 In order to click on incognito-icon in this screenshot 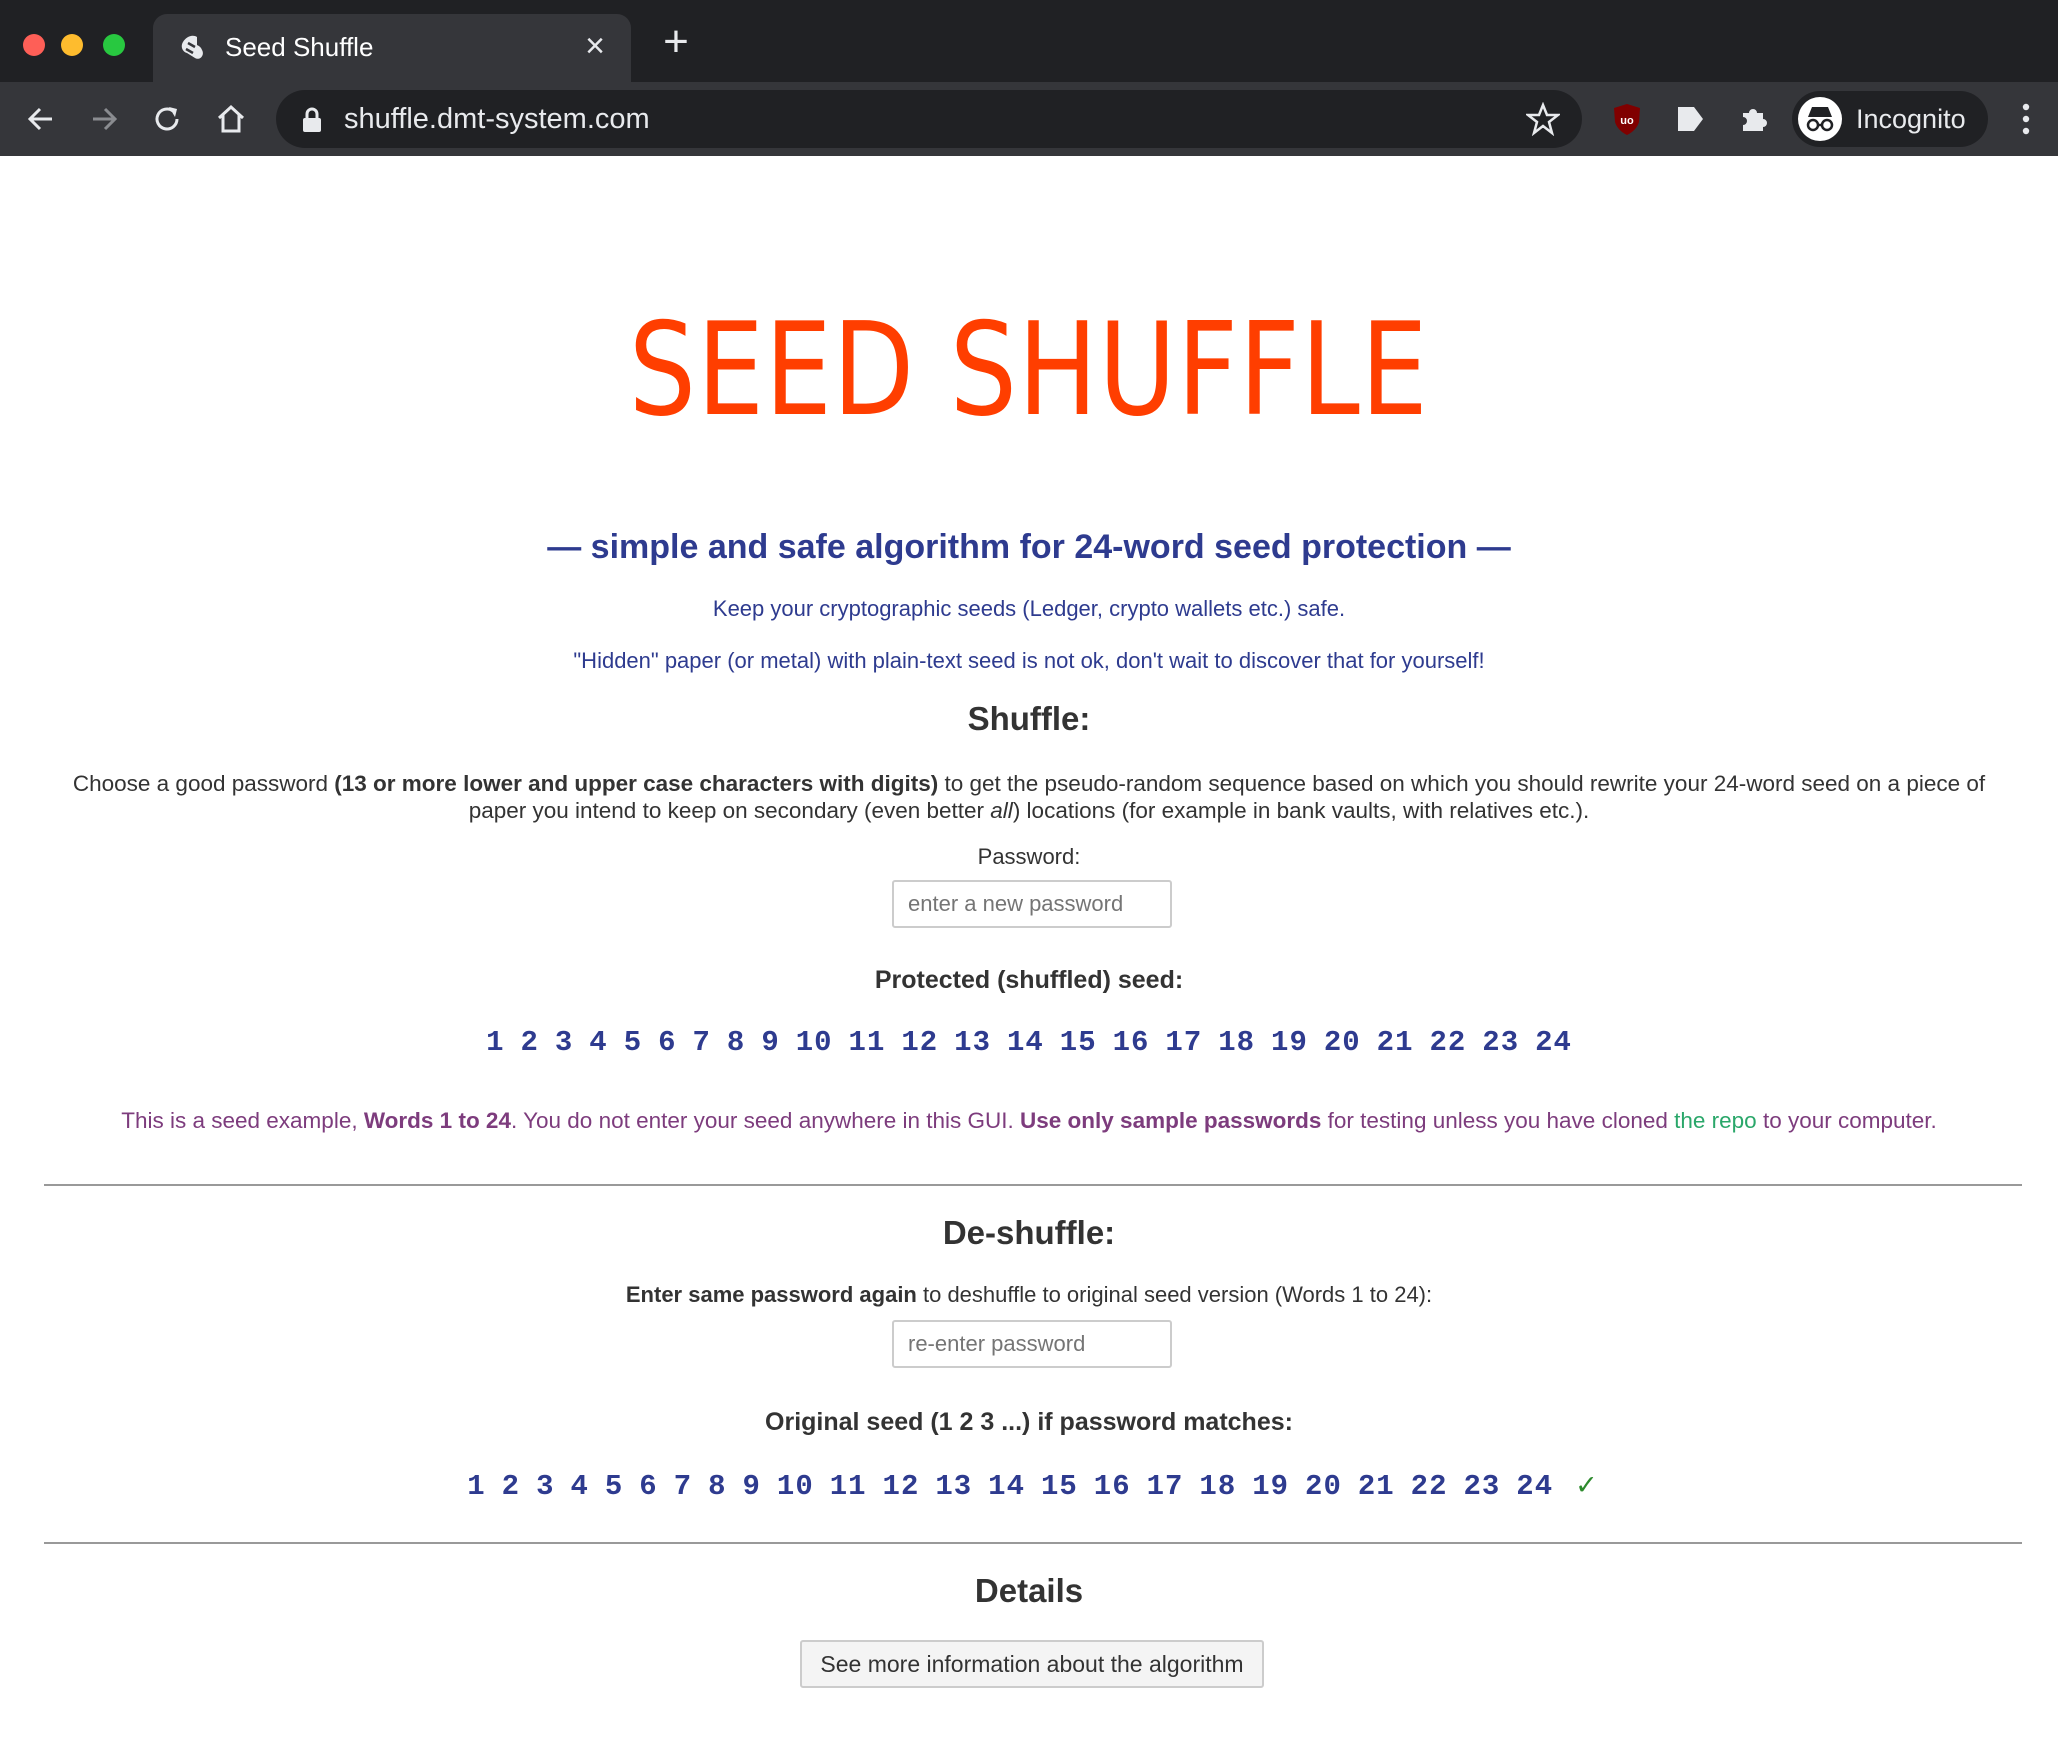, I will do `click(1820, 119)`.